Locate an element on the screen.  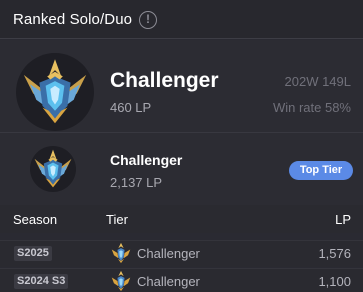
current-tier: Challenger is located at coordinates (164, 80).